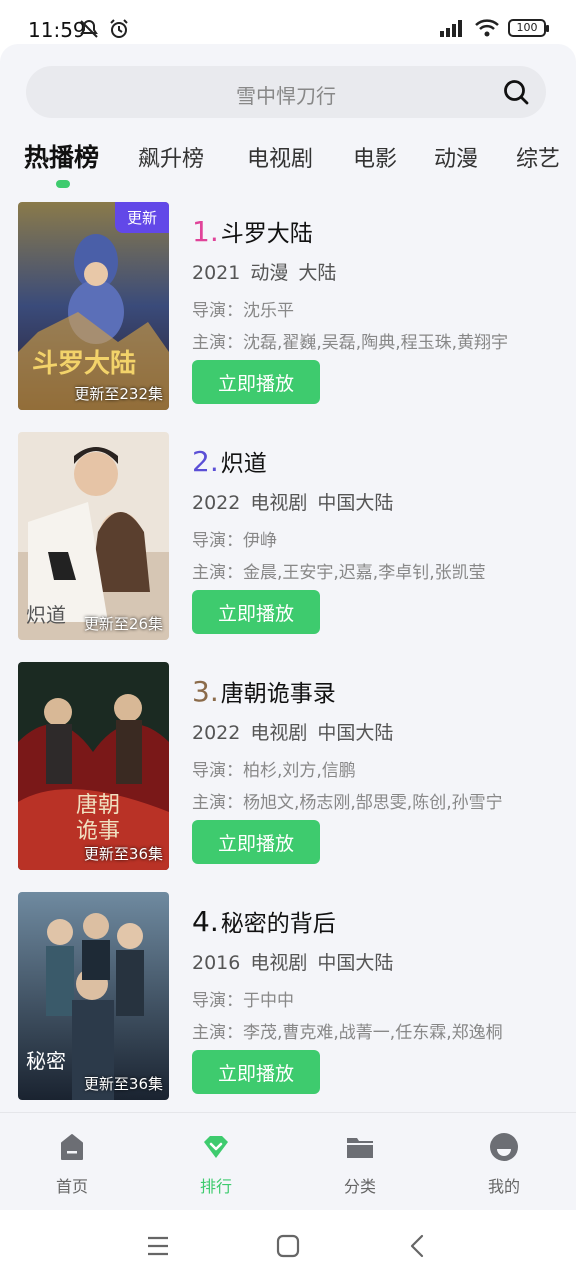 This screenshot has height=1280, width=576. Describe the element at coordinates (46, 615) in the screenshot. I see `svg-text: 炽道` at that location.